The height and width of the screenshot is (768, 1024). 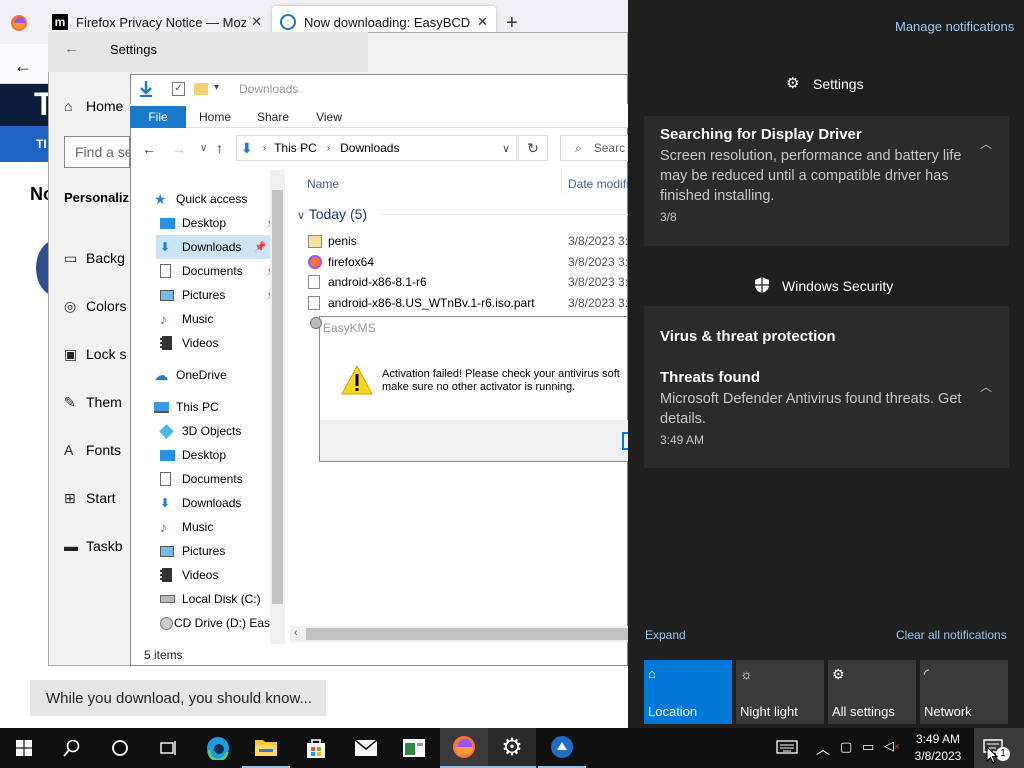 I want to click on explorer-back-icon: ←, so click(x=149, y=149).